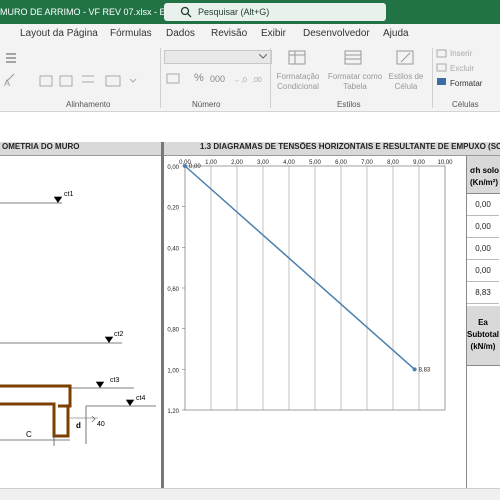  Describe the element at coordinates (70, 70) in the screenshot. I see `alignment-controls: A` at that location.